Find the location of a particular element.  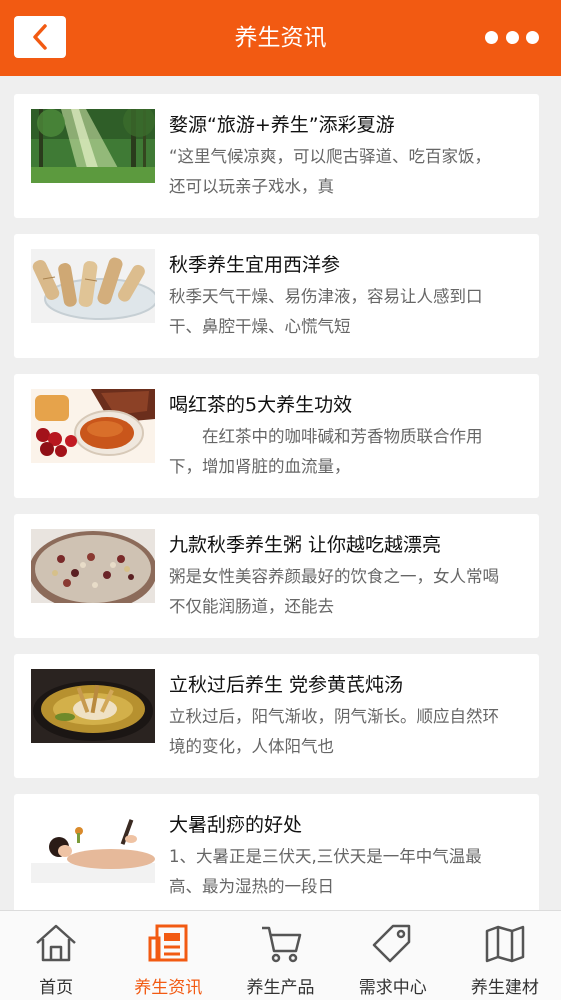

tab-materials: 养生建材 is located at coordinates (505, 955).